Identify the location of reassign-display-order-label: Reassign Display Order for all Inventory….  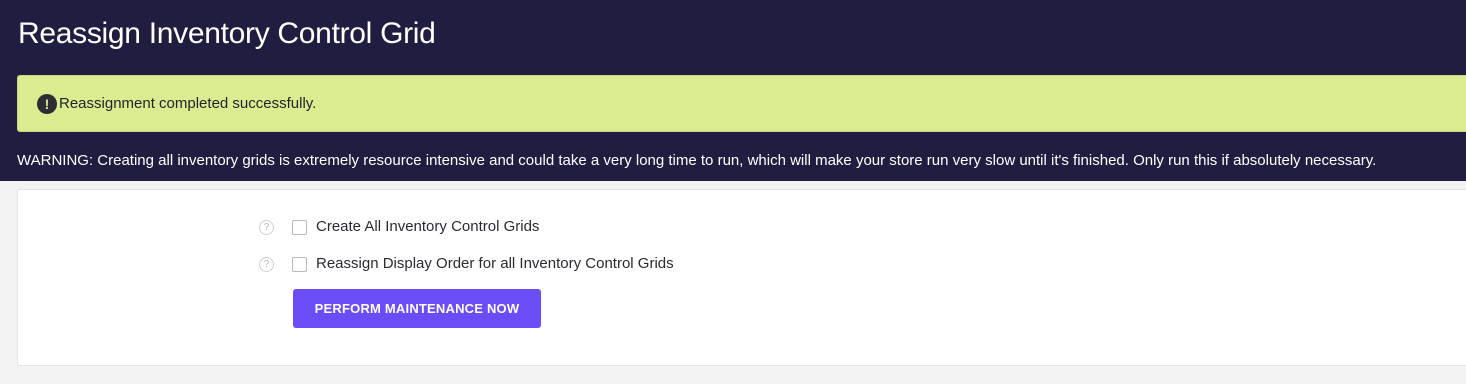
(495, 264).